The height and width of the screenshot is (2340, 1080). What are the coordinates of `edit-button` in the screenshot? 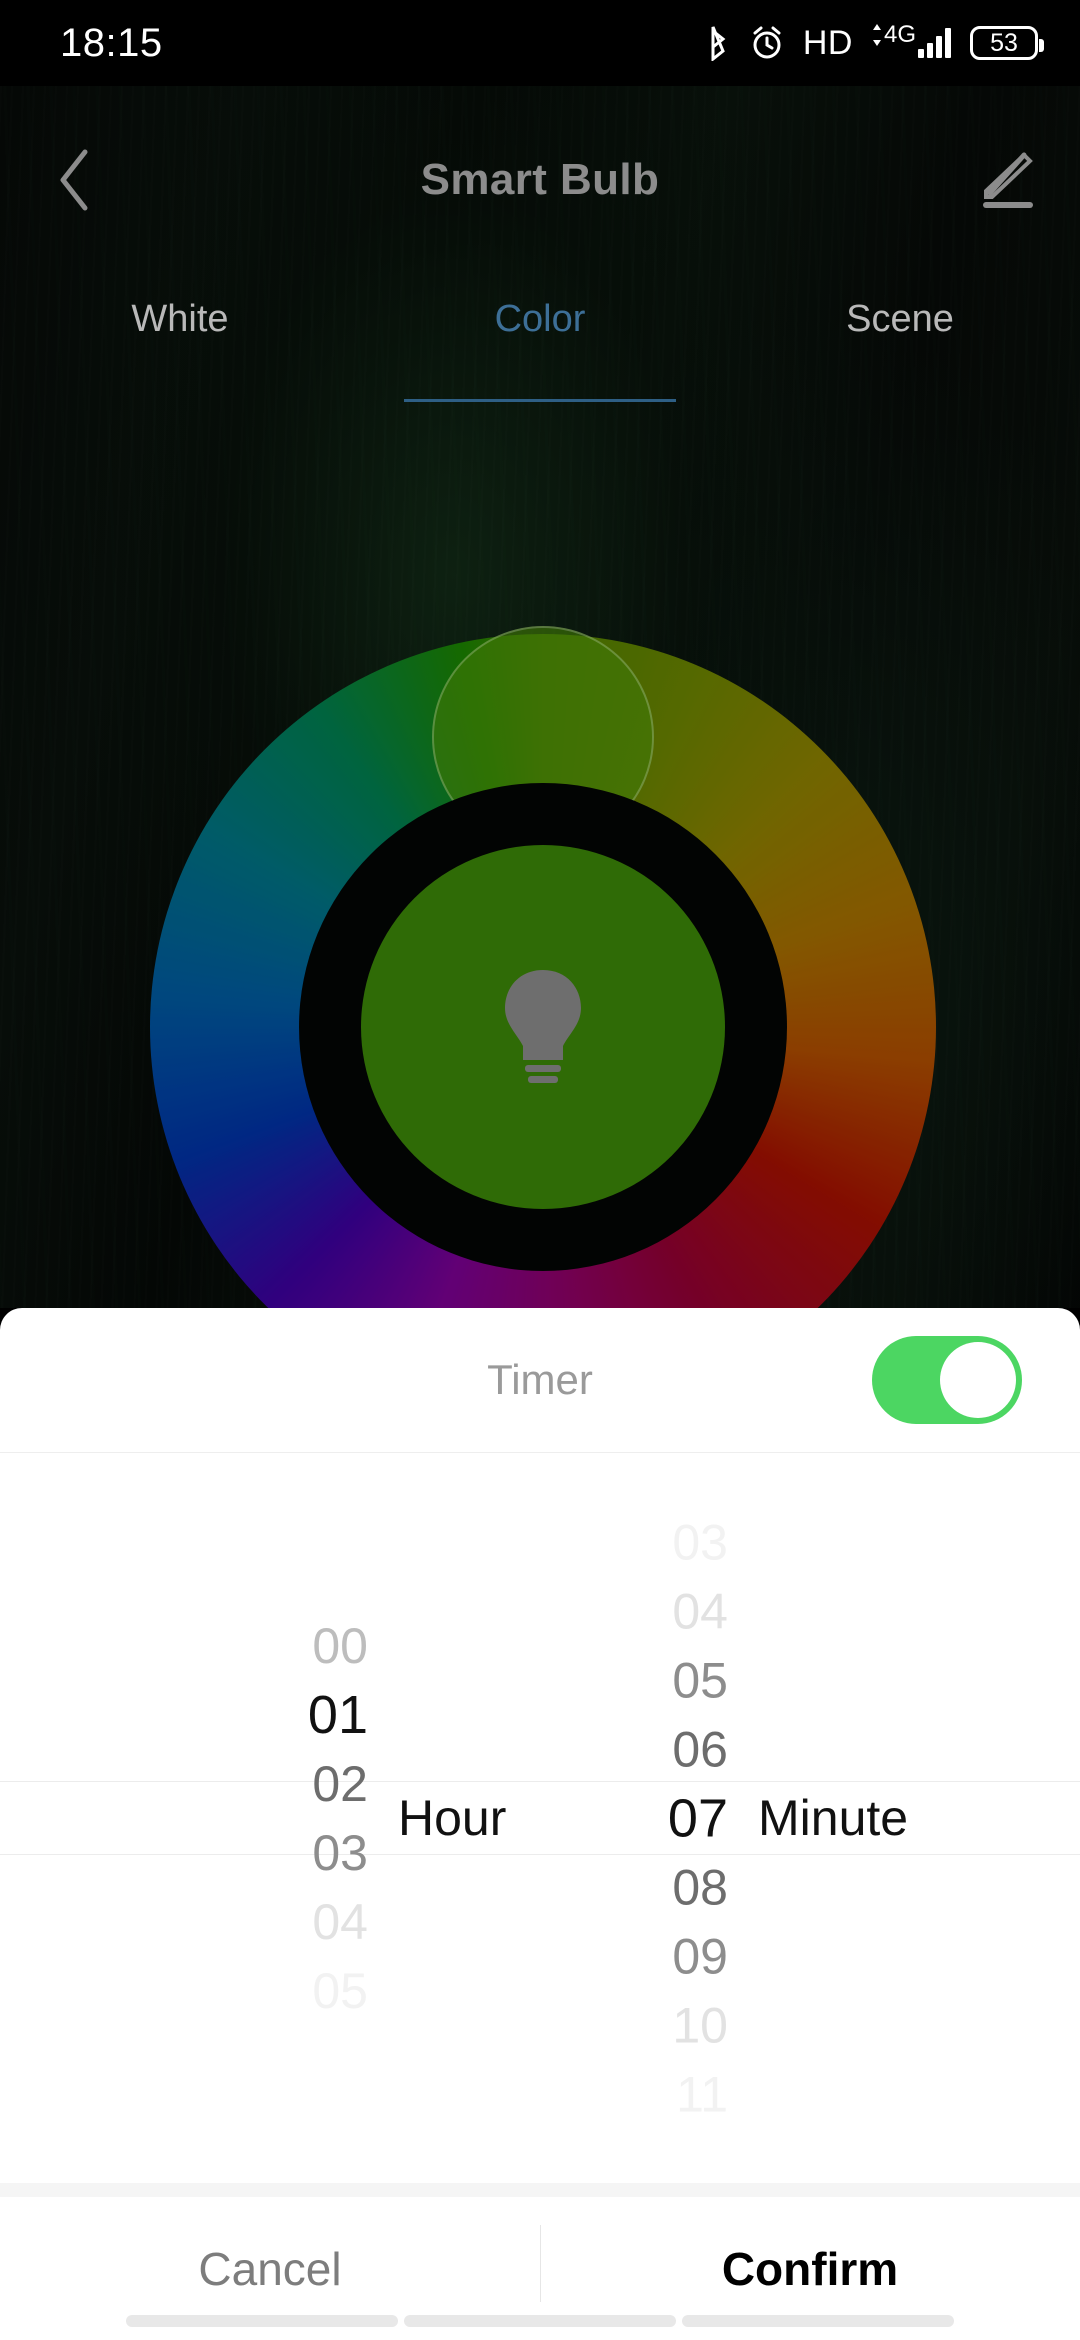 It's located at (1005, 180).